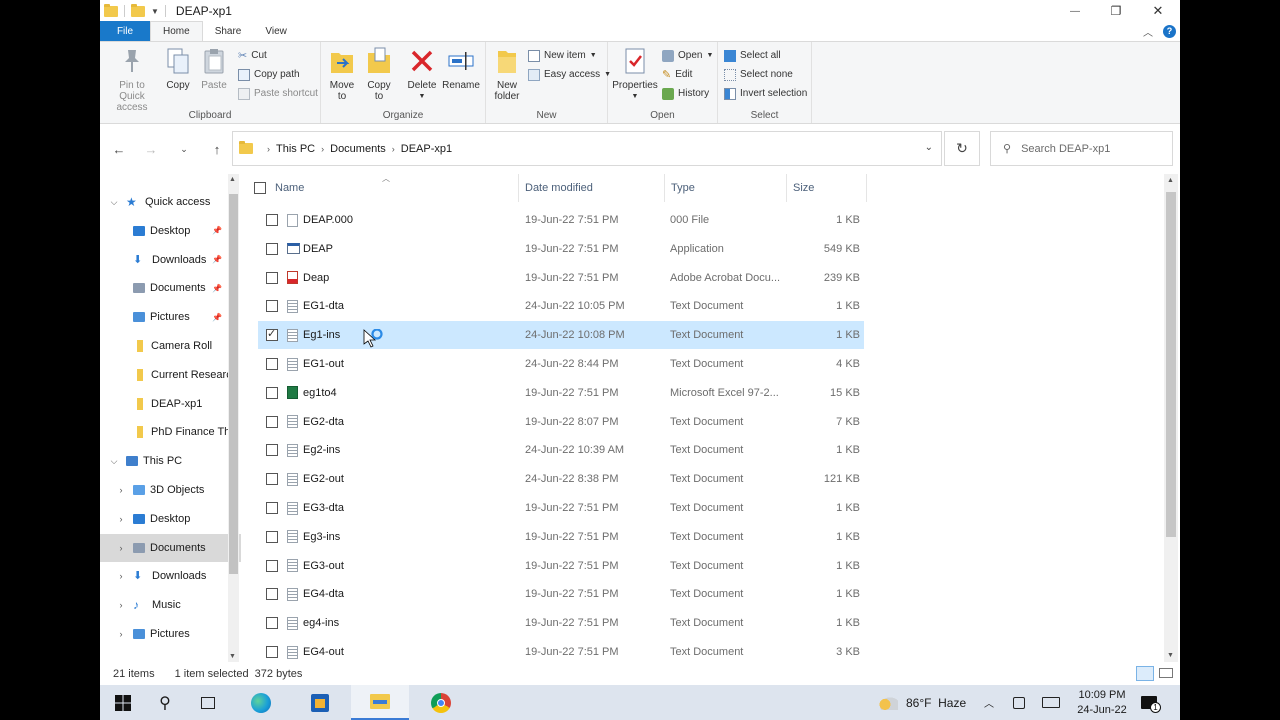 Image resolution: width=1280 pixels, height=720 pixels. I want to click on up-button: ↑, so click(217, 149).